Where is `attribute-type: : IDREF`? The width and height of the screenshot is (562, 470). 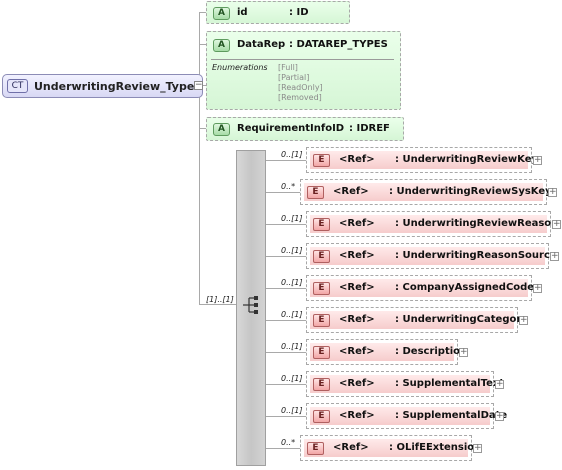
attribute-type: : IDREF is located at coordinates (369, 128).